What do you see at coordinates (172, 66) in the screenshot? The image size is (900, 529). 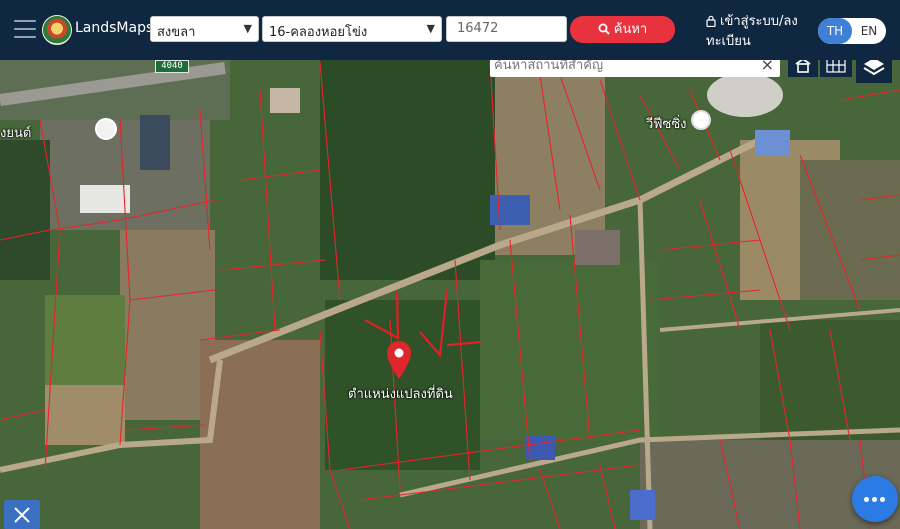 I see `road-number-sign: 4040` at bounding box center [172, 66].